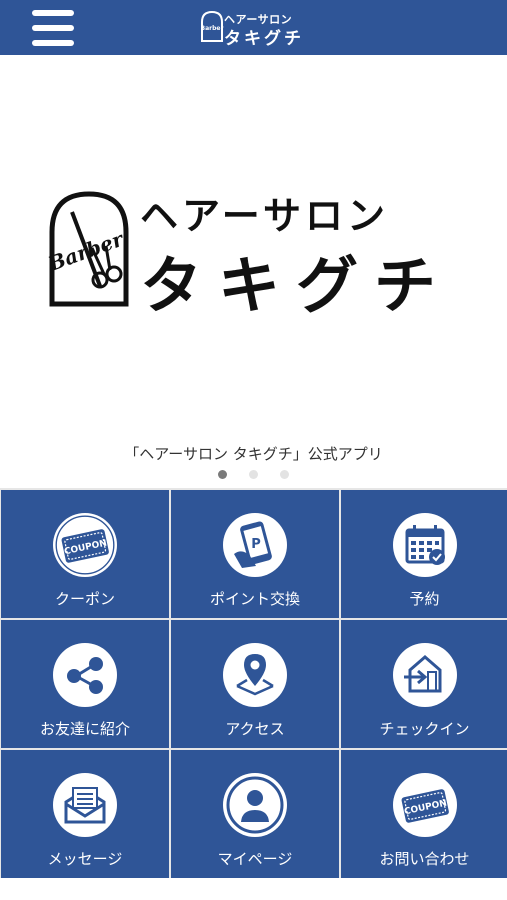  I want to click on tile-reservation: 予約, so click(424, 554).